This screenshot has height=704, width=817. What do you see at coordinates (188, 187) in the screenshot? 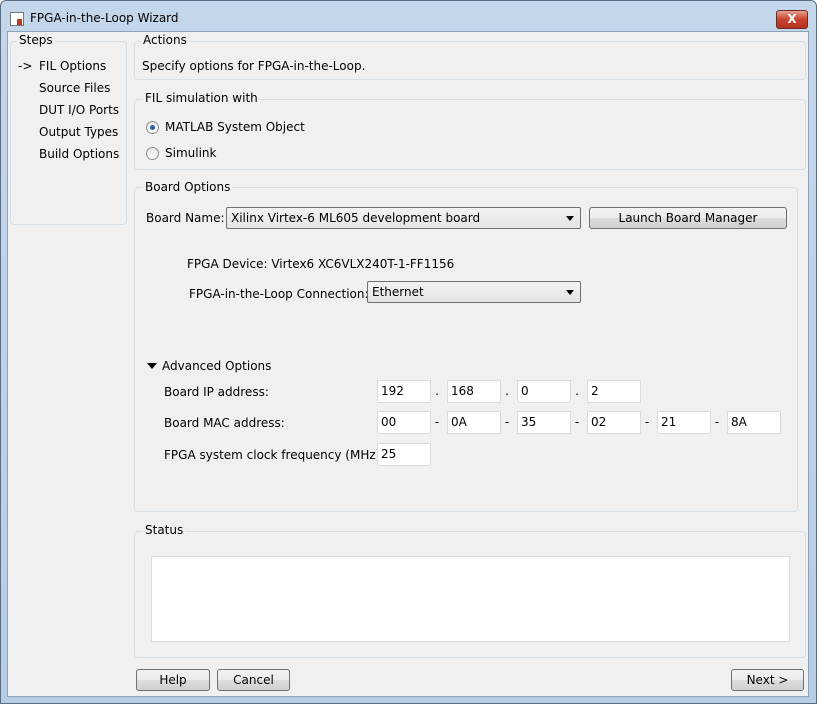
I see `board-options-title: Board Options` at bounding box center [188, 187].